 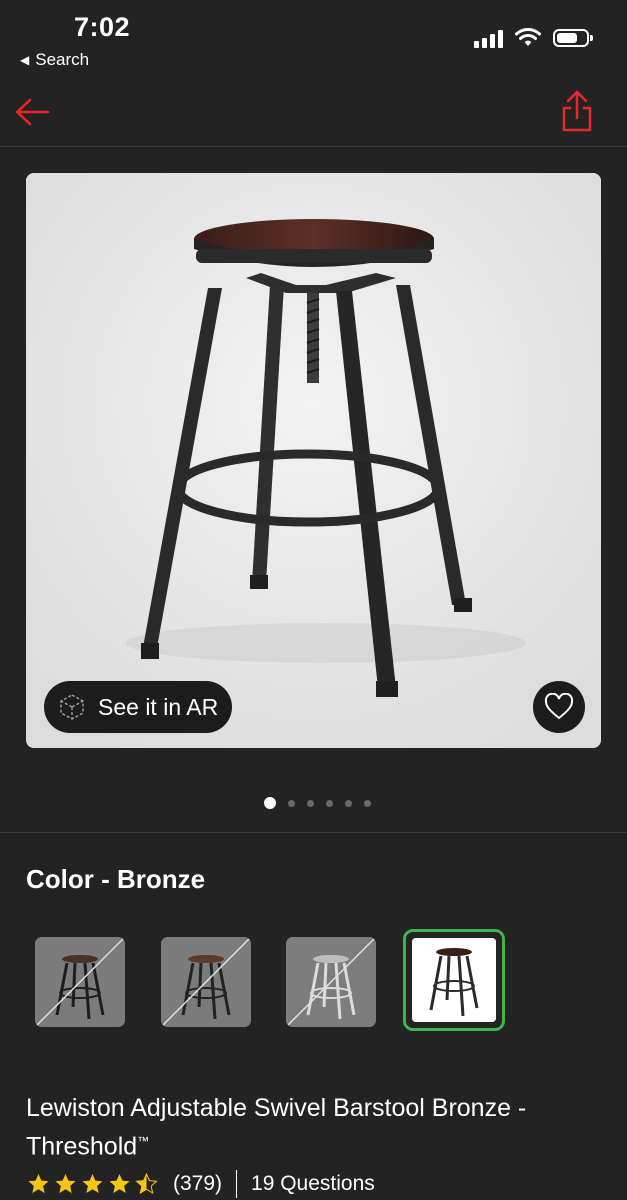 I want to click on rating-row: (379) 19 Questions, so click(x=200, y=1184).